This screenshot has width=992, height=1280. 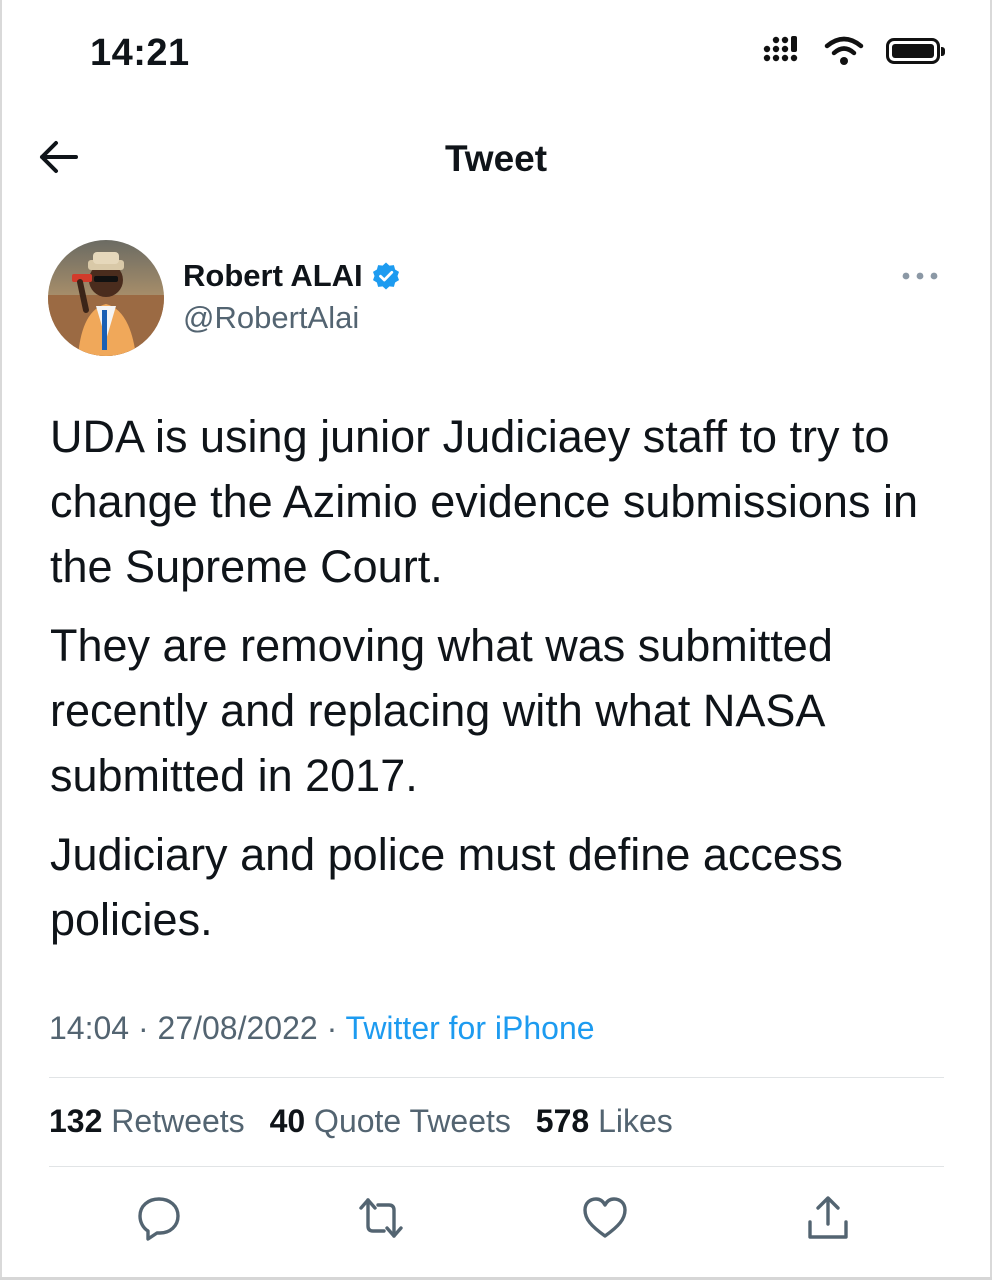 I want to click on page-title: Tweet, so click(x=496, y=158).